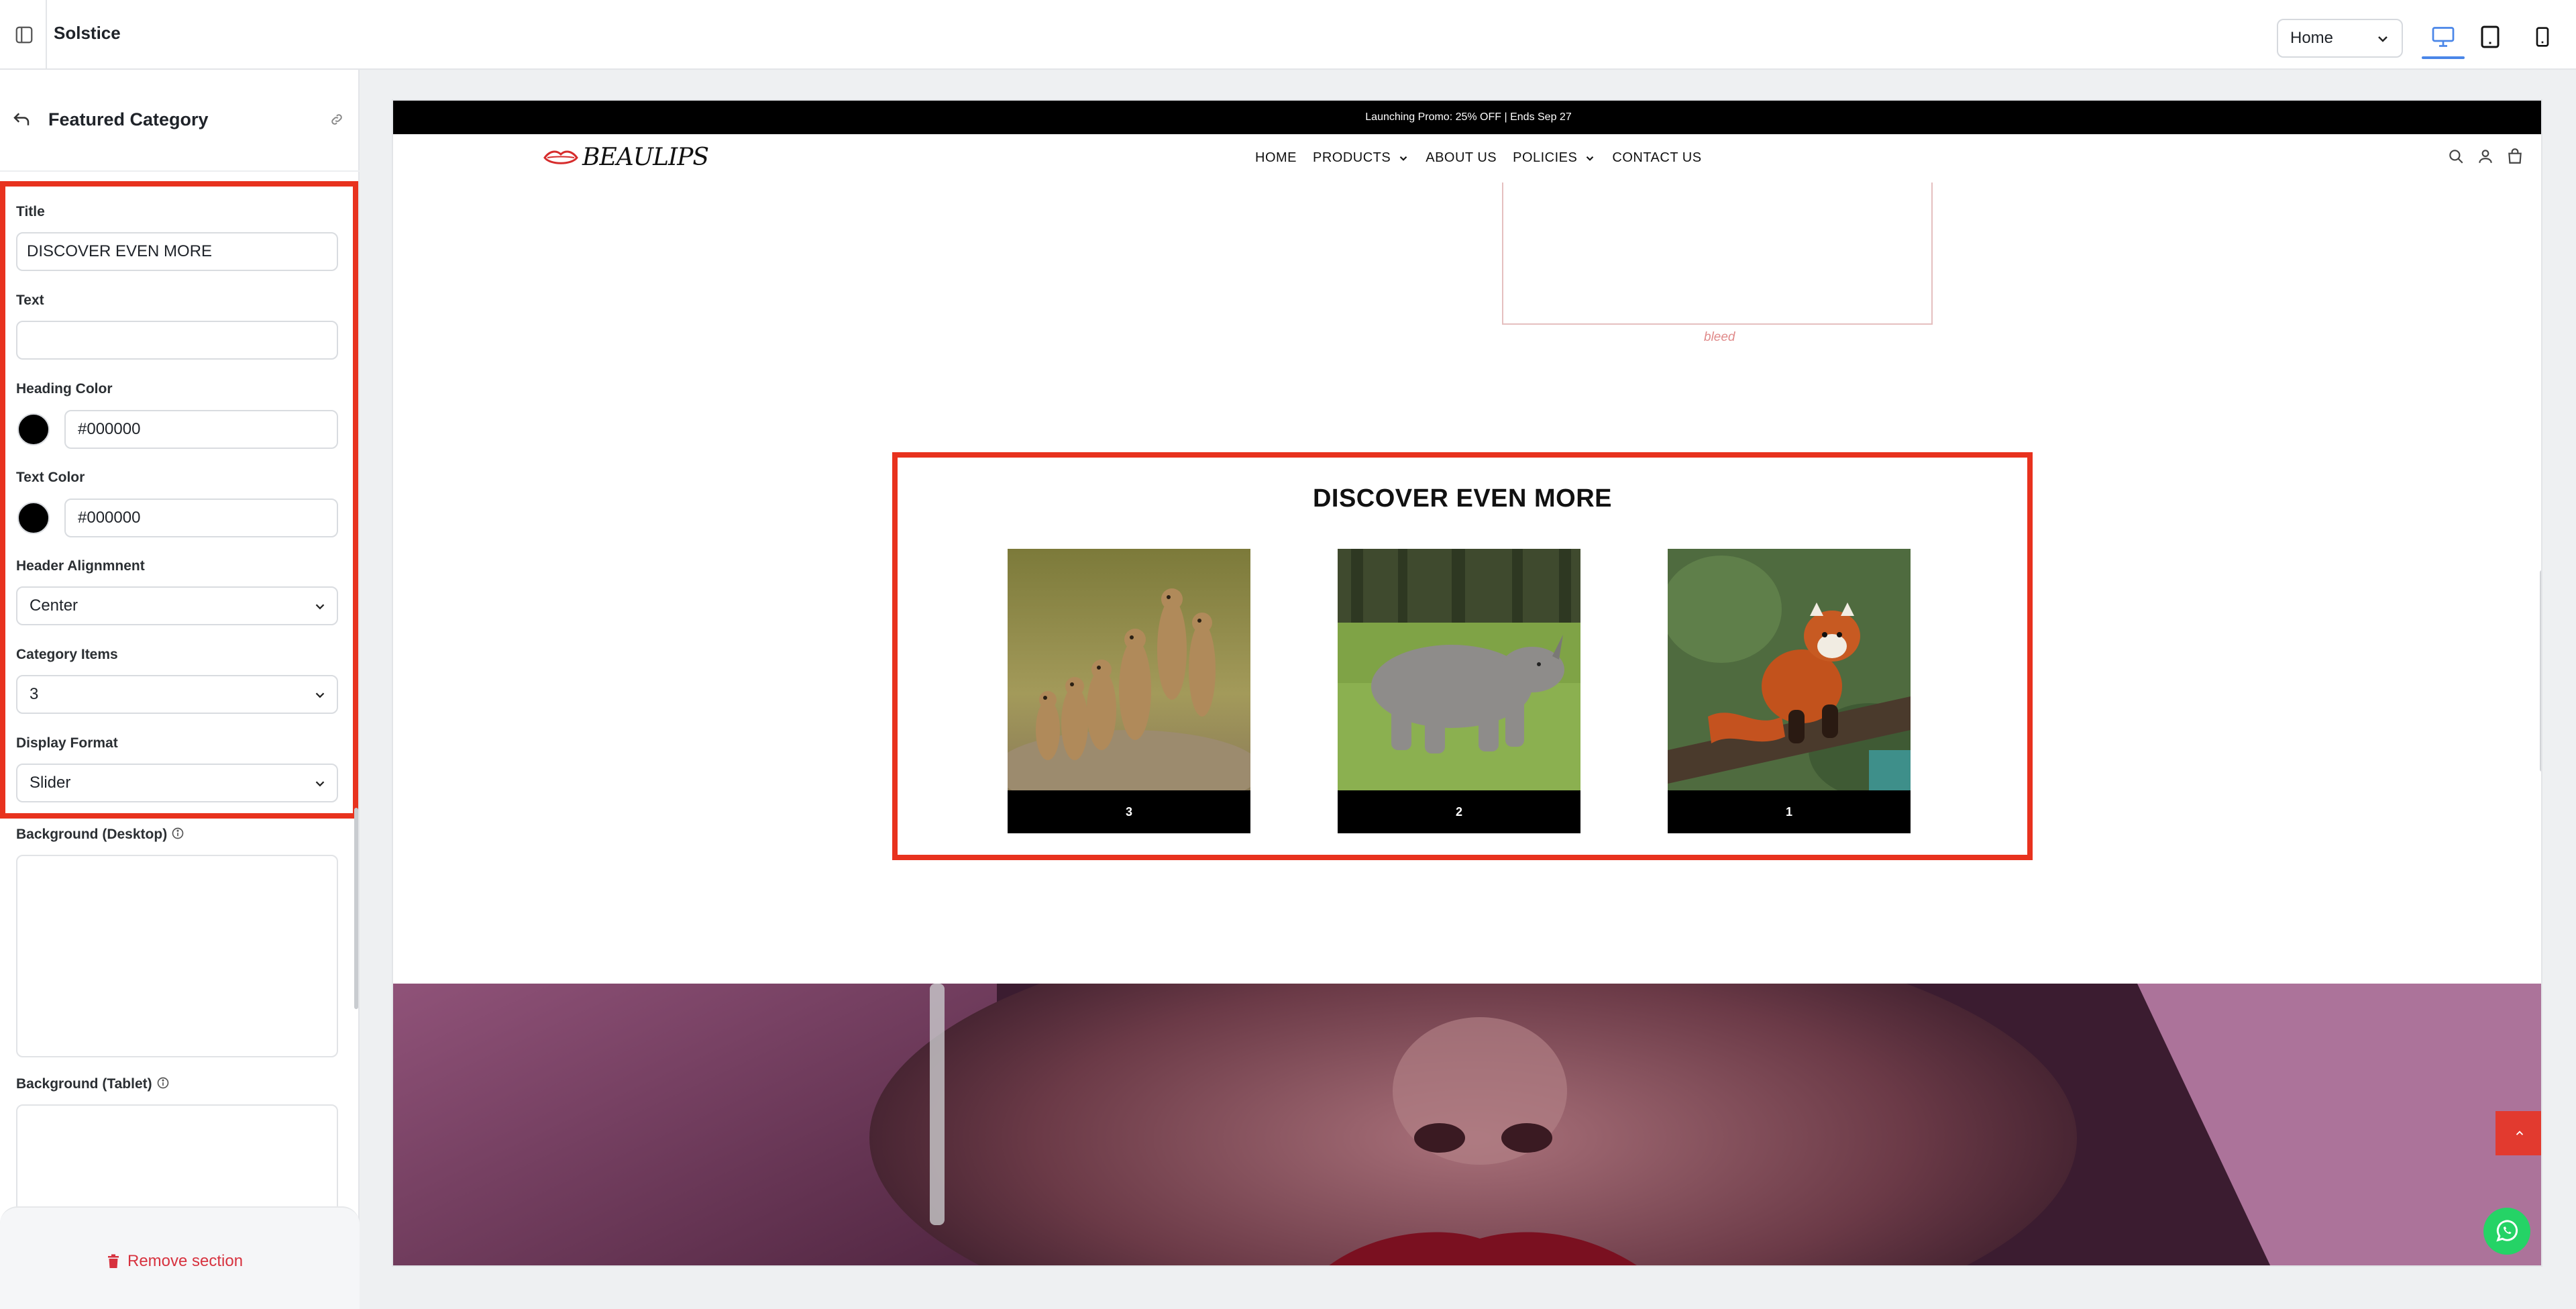 Image resolution: width=2576 pixels, height=1309 pixels. I want to click on nav-home-label: HOME, so click(1276, 157).